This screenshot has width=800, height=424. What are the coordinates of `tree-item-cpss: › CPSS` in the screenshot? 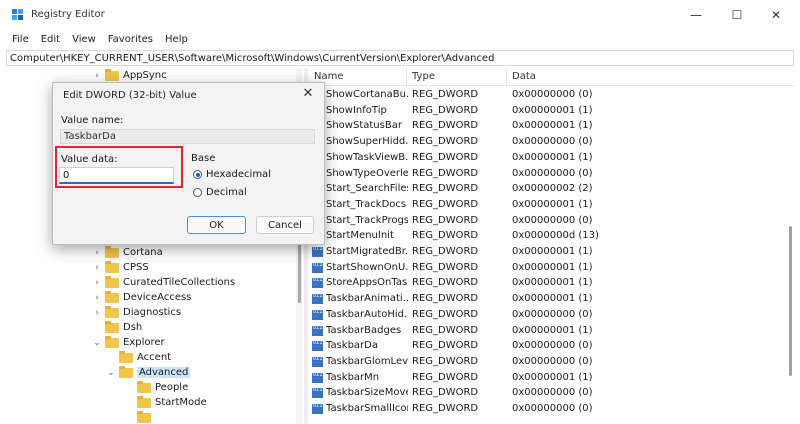 It's located at (120, 267).